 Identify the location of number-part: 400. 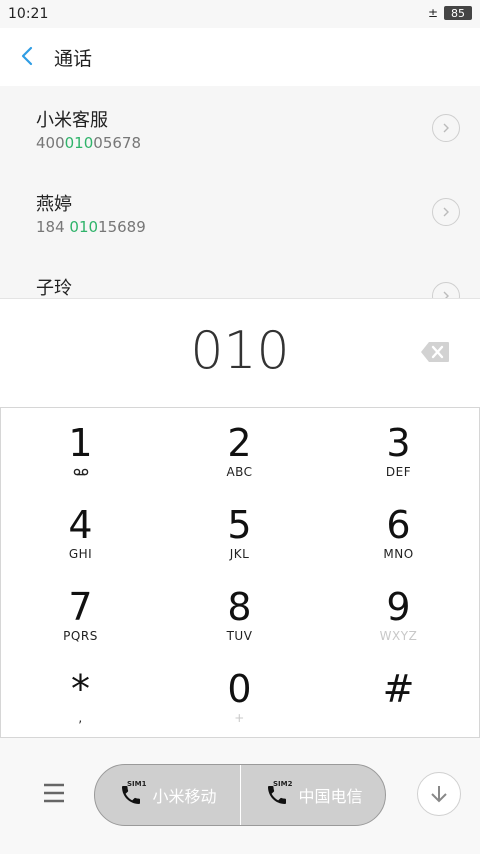
(50, 143).